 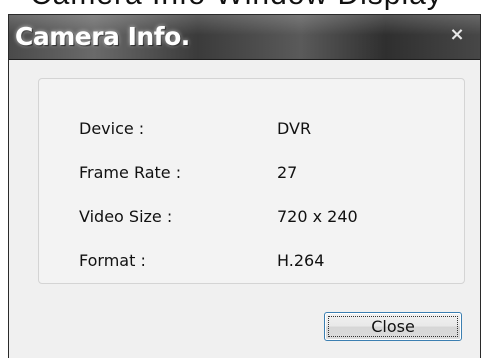 I want to click on info-value: 27, so click(x=287, y=172).